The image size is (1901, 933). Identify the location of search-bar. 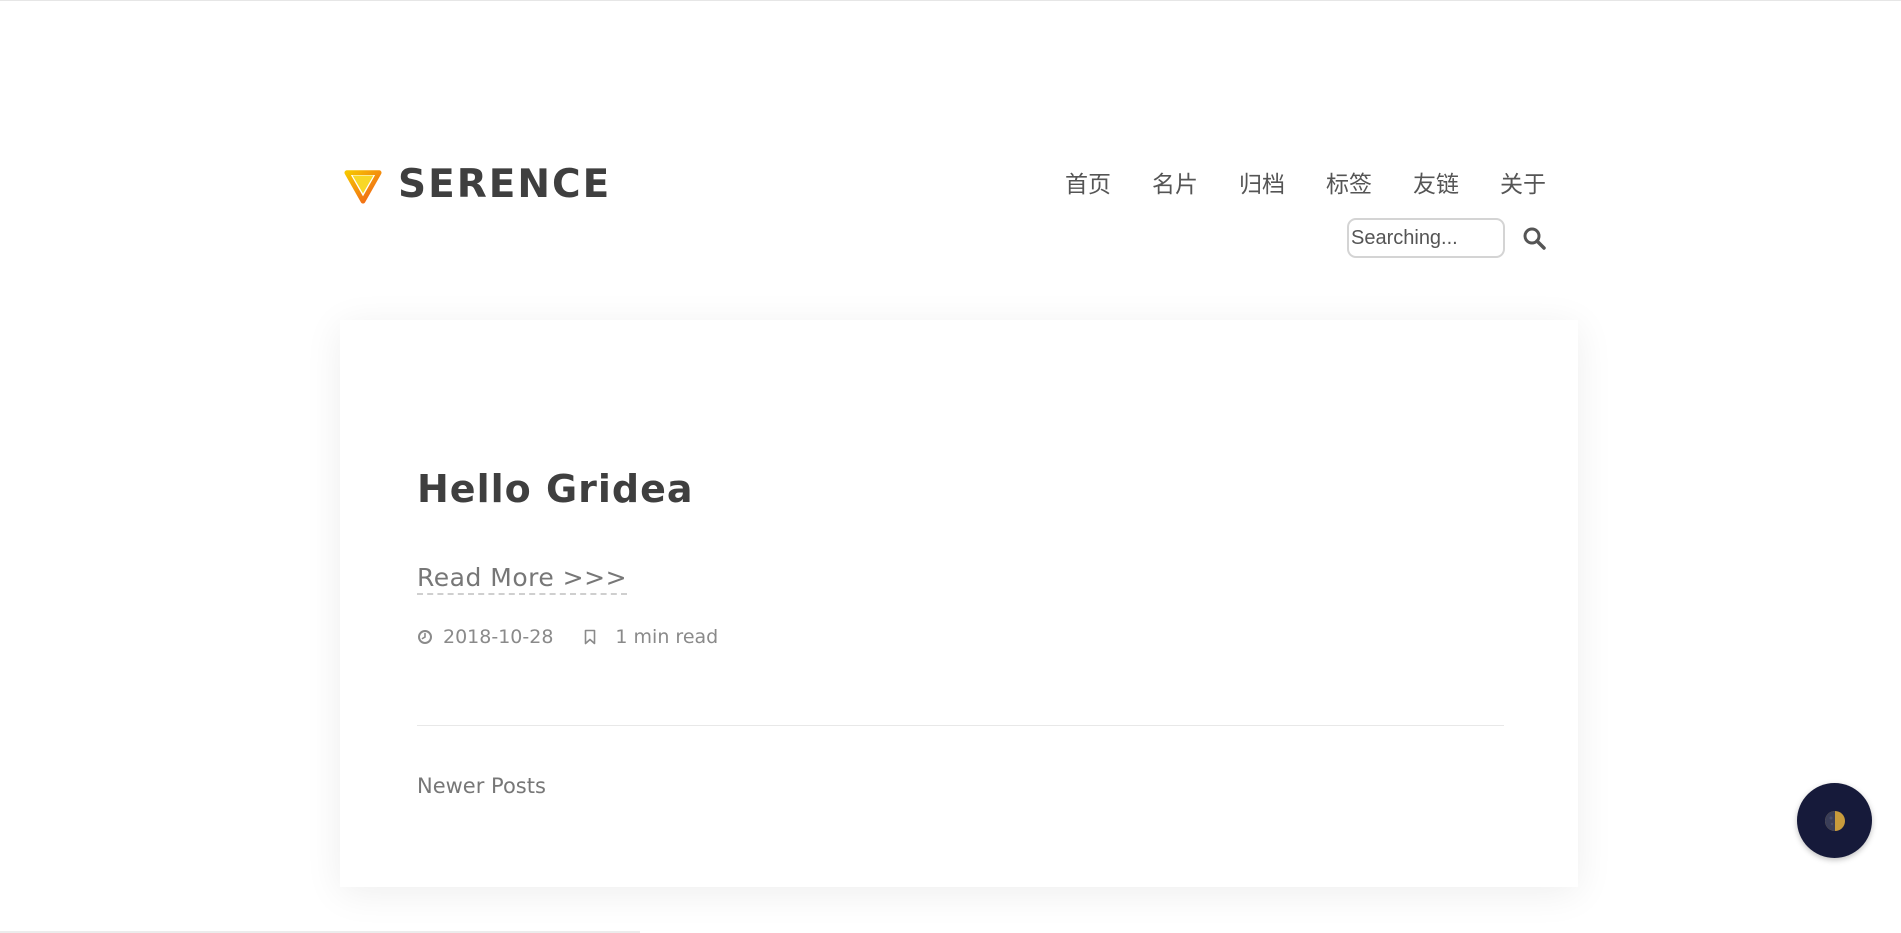
(1446, 238).